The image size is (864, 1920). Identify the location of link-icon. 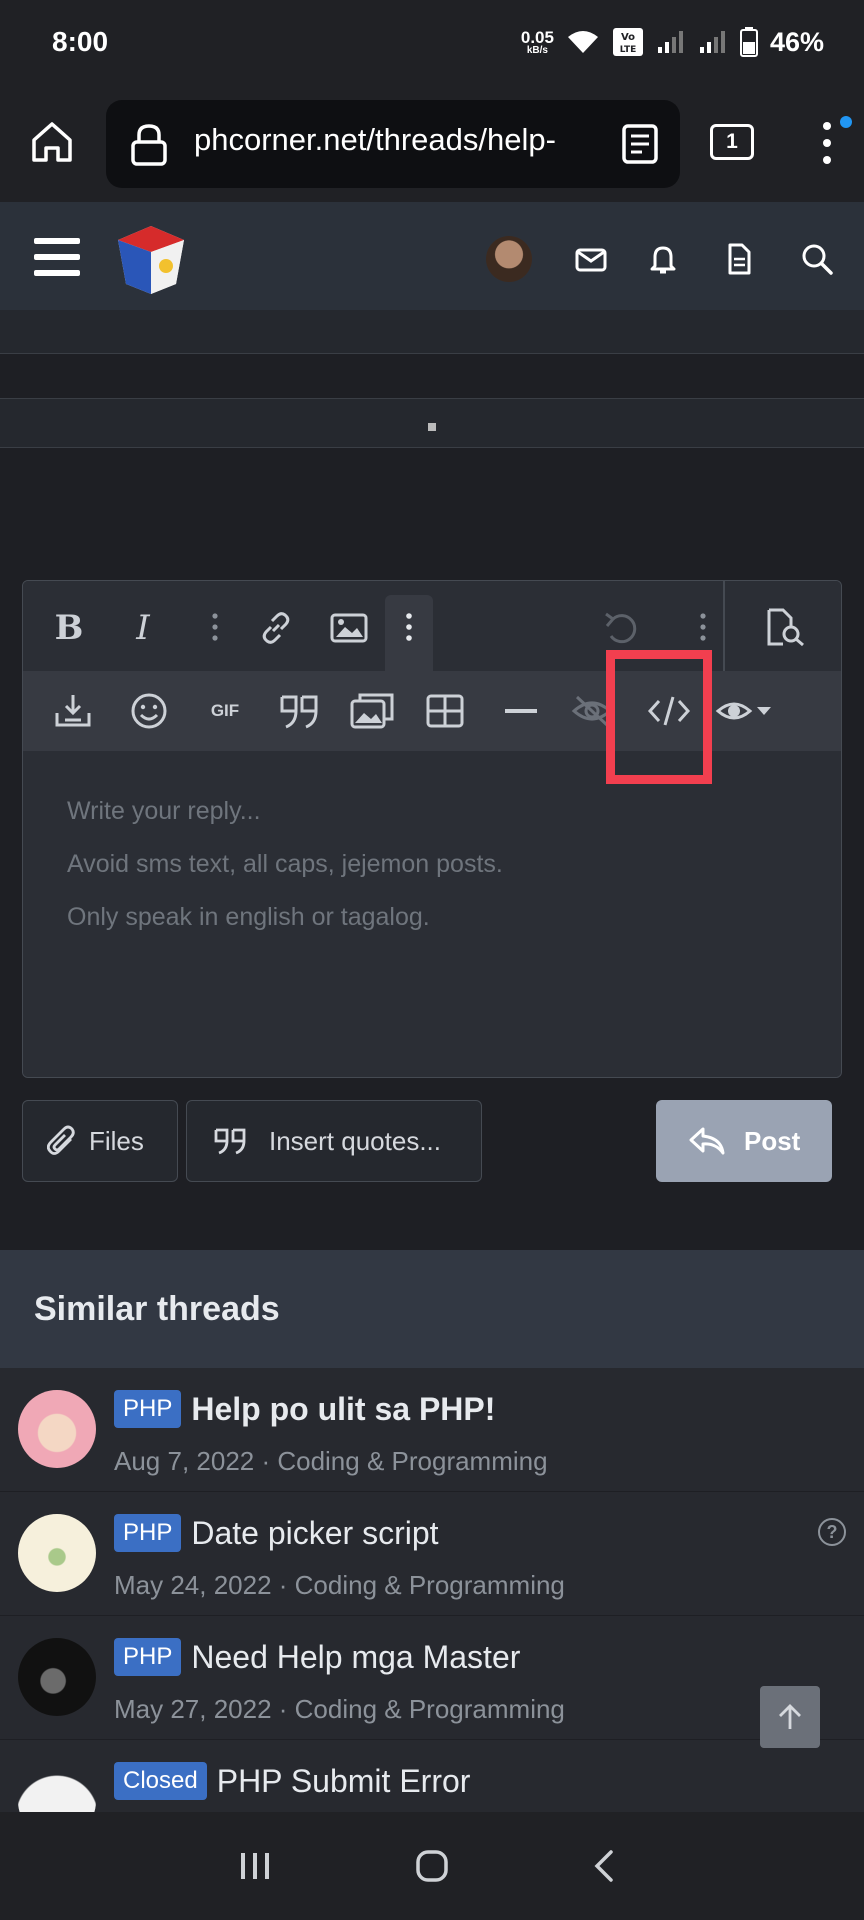
(276, 628).